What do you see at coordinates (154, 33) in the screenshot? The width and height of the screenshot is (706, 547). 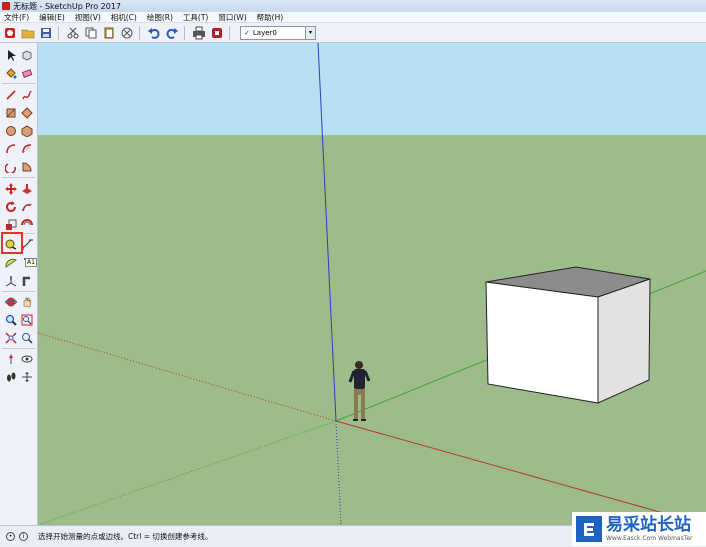 I see `undo-icon` at bounding box center [154, 33].